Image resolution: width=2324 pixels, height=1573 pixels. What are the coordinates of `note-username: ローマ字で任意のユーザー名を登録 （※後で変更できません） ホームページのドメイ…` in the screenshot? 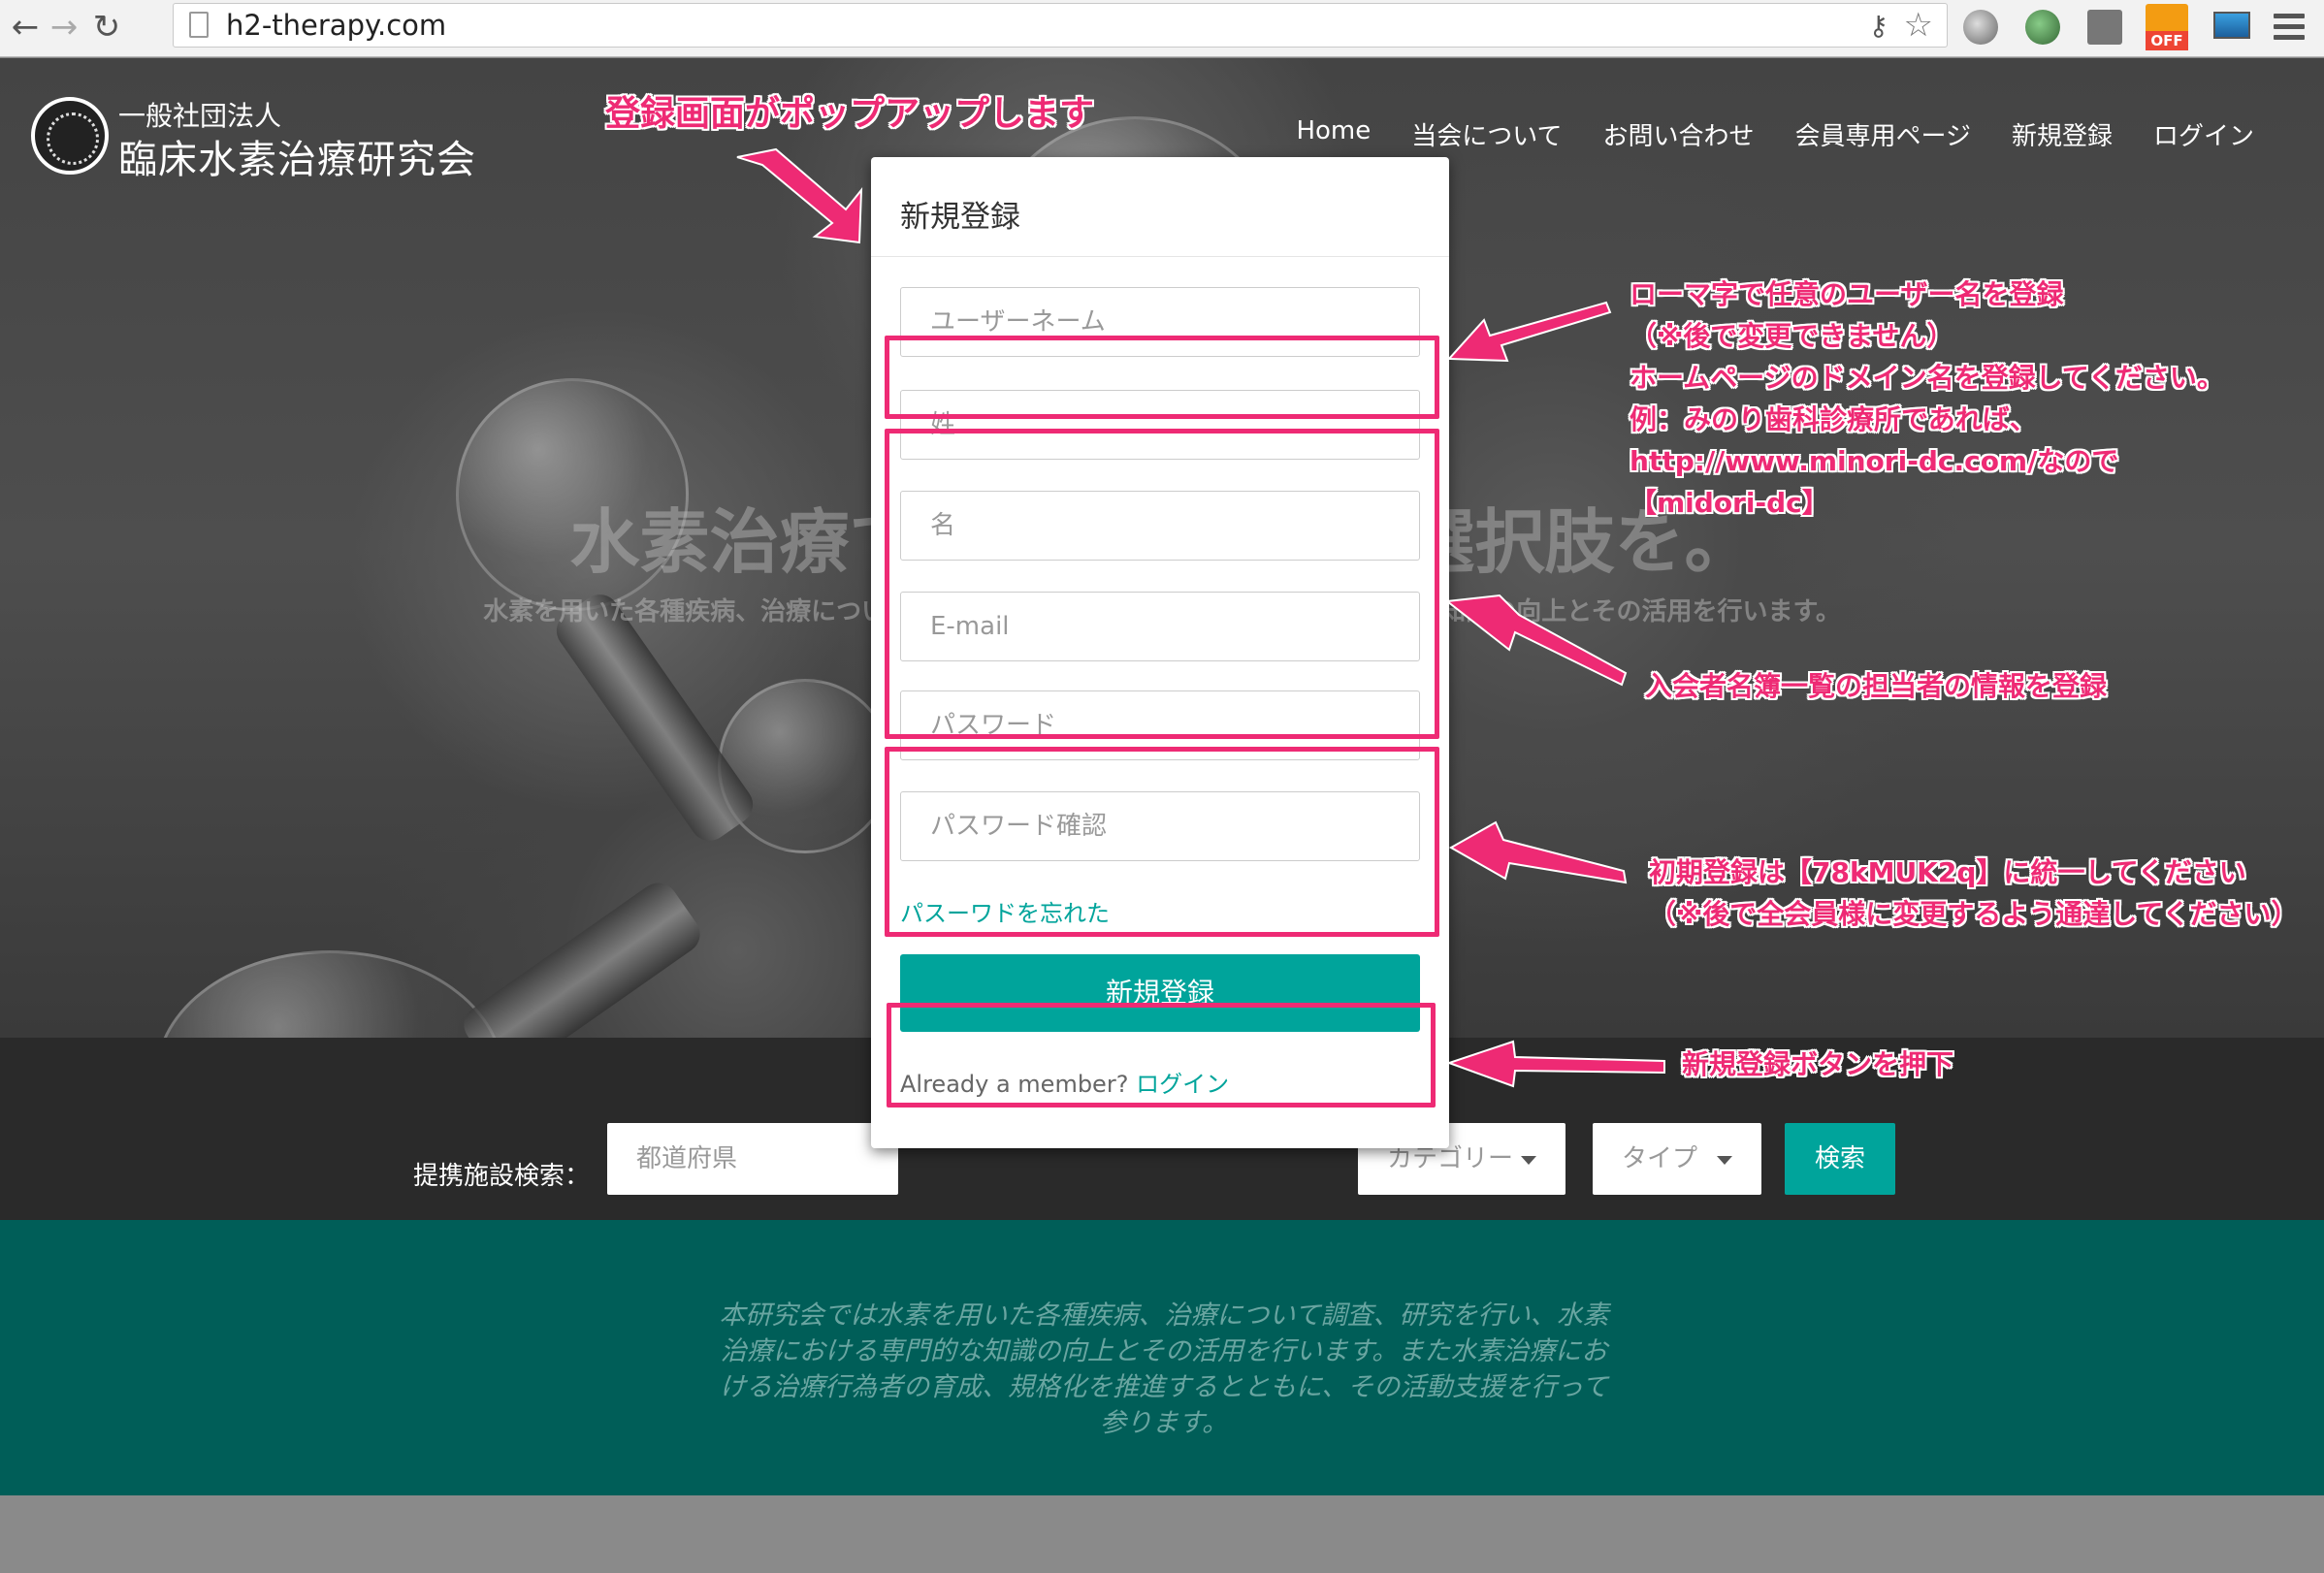 It's located at (1927, 398).